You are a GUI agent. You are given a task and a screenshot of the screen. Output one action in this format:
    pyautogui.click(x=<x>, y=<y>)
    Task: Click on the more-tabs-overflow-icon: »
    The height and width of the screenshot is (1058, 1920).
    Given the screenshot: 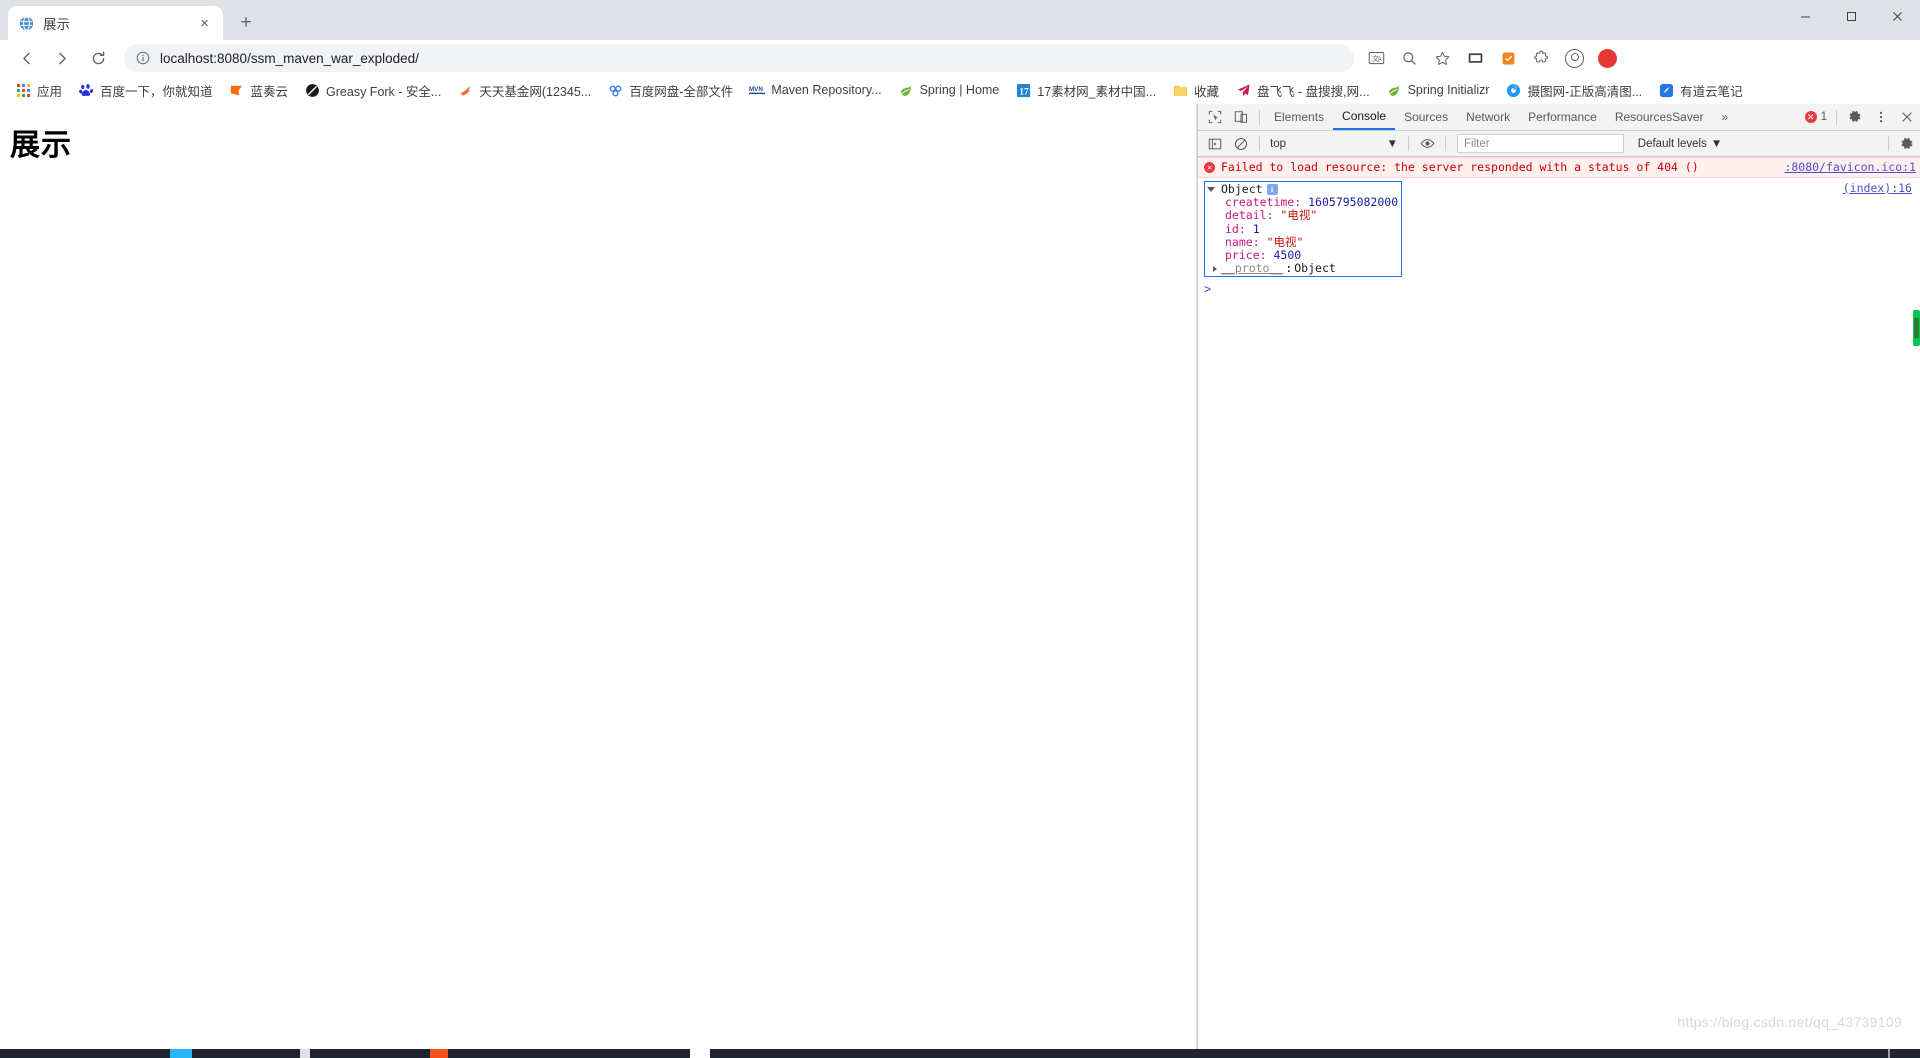 What is the action you would take?
    pyautogui.click(x=1725, y=117)
    